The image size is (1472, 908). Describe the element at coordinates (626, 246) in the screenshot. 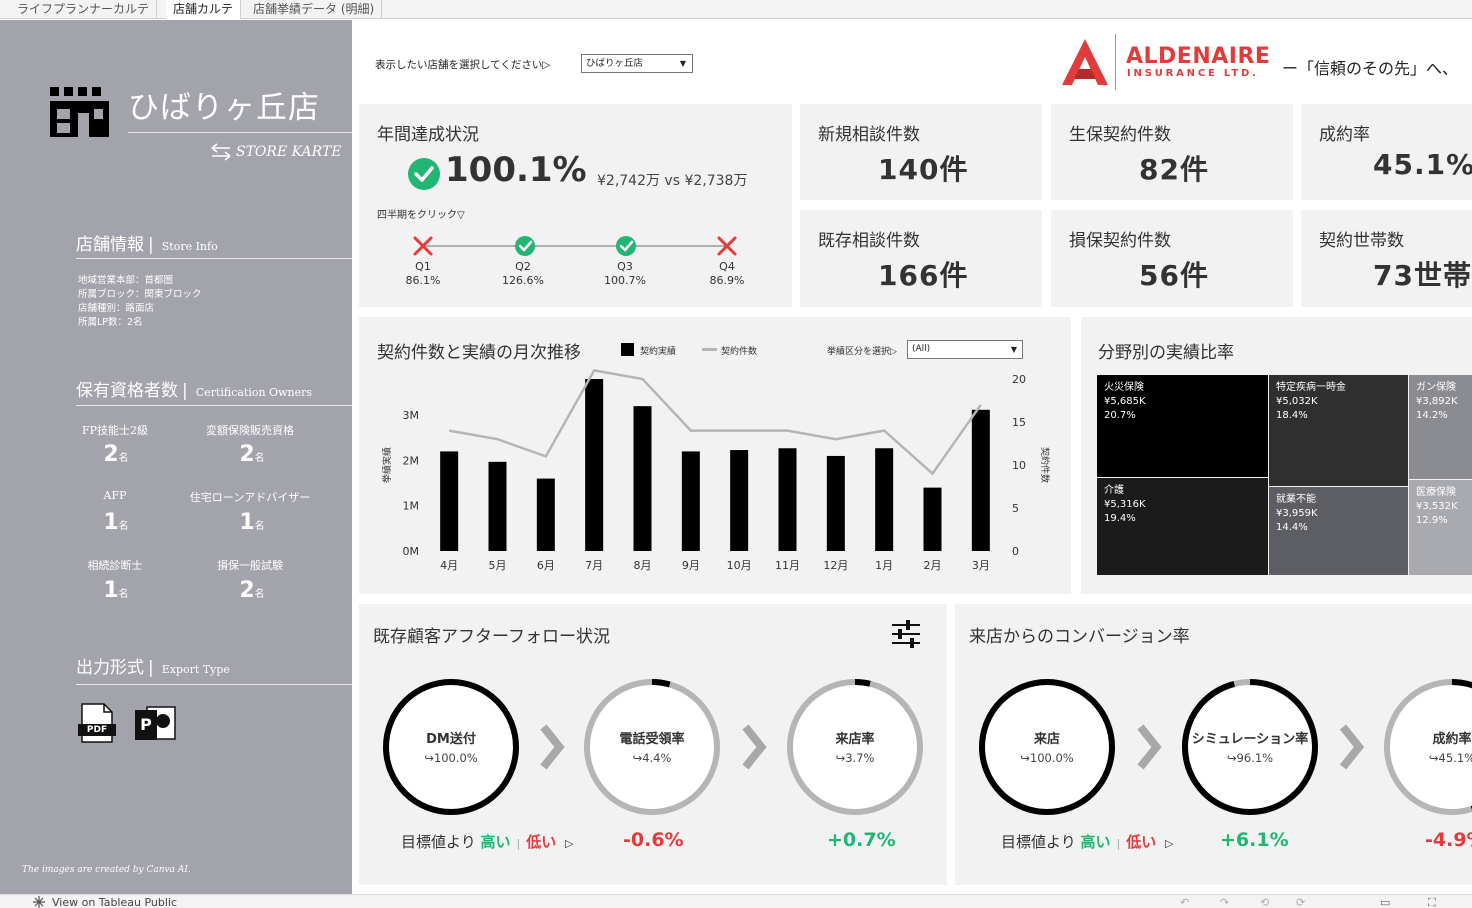

I see `q3-check-icon` at that location.